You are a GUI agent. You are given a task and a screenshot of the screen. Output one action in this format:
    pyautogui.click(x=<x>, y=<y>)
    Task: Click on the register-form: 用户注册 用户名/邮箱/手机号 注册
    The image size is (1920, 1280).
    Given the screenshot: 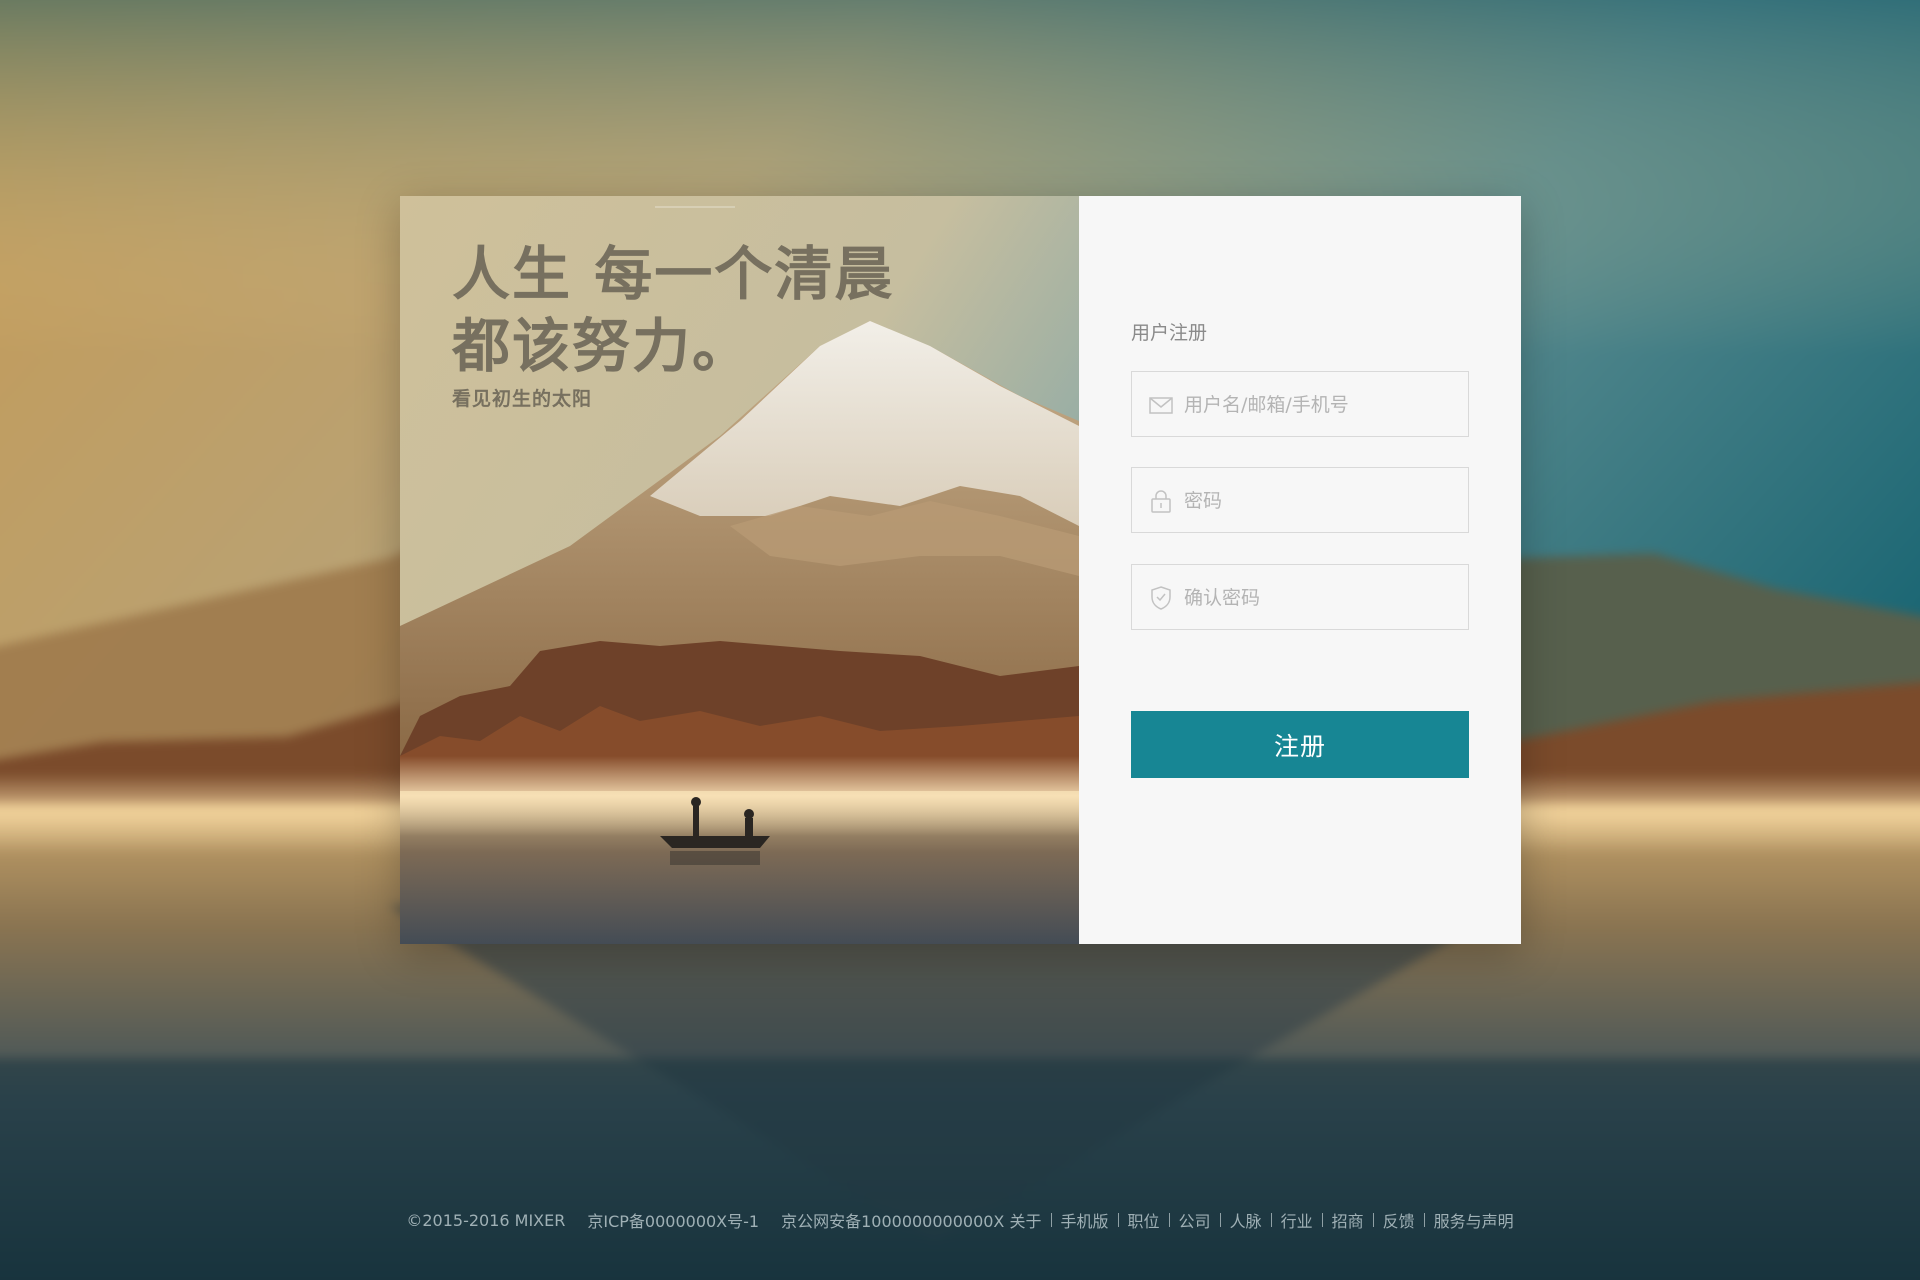 What is the action you would take?
    pyautogui.click(x=1300, y=570)
    